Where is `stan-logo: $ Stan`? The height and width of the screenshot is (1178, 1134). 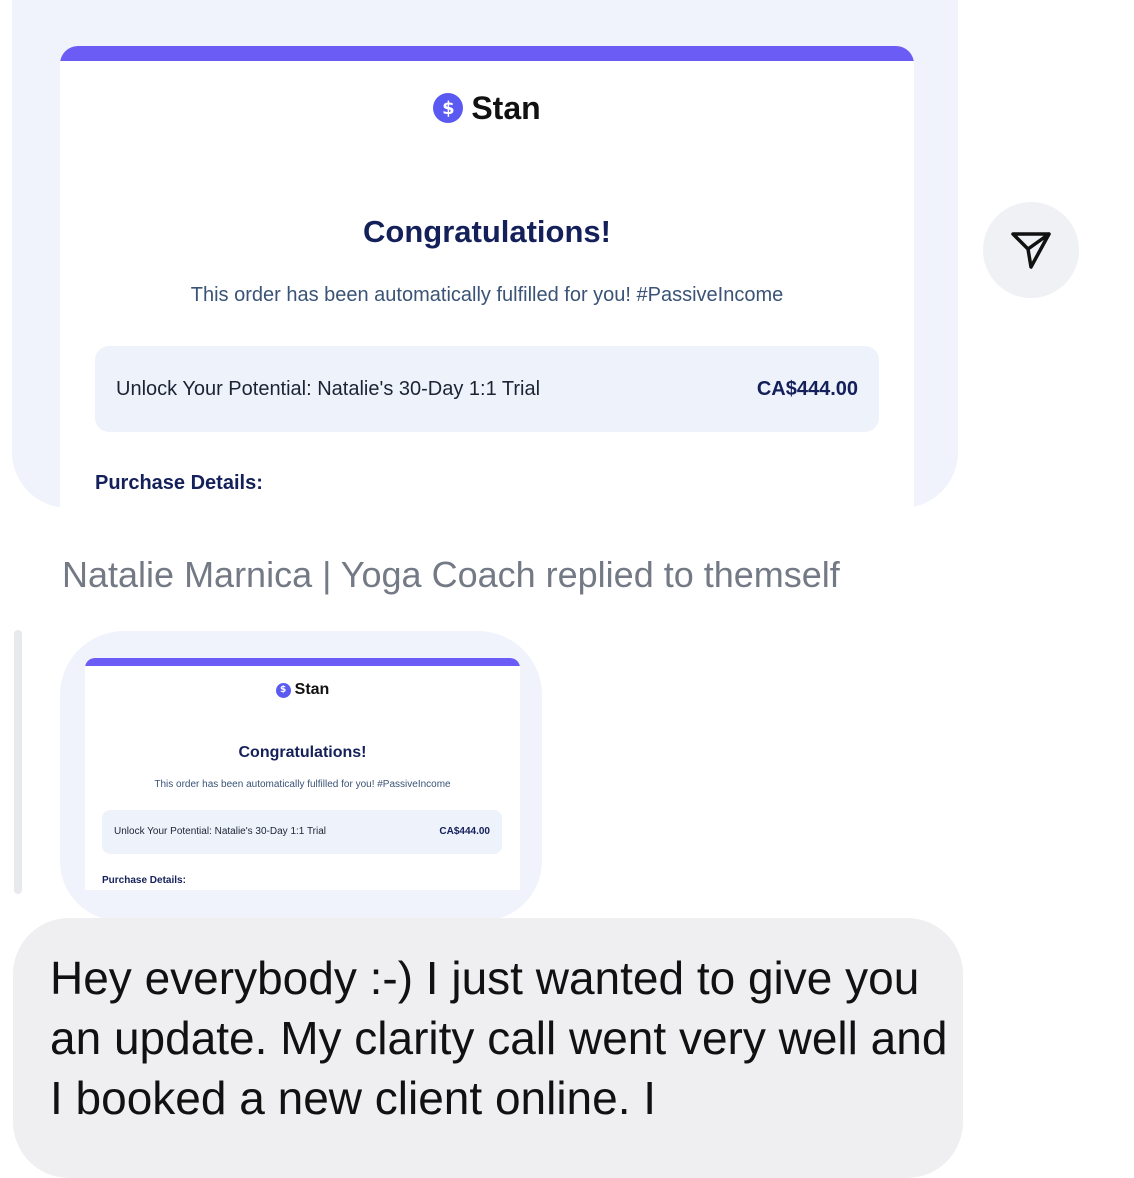
stan-logo: $ Stan is located at coordinates (487, 108).